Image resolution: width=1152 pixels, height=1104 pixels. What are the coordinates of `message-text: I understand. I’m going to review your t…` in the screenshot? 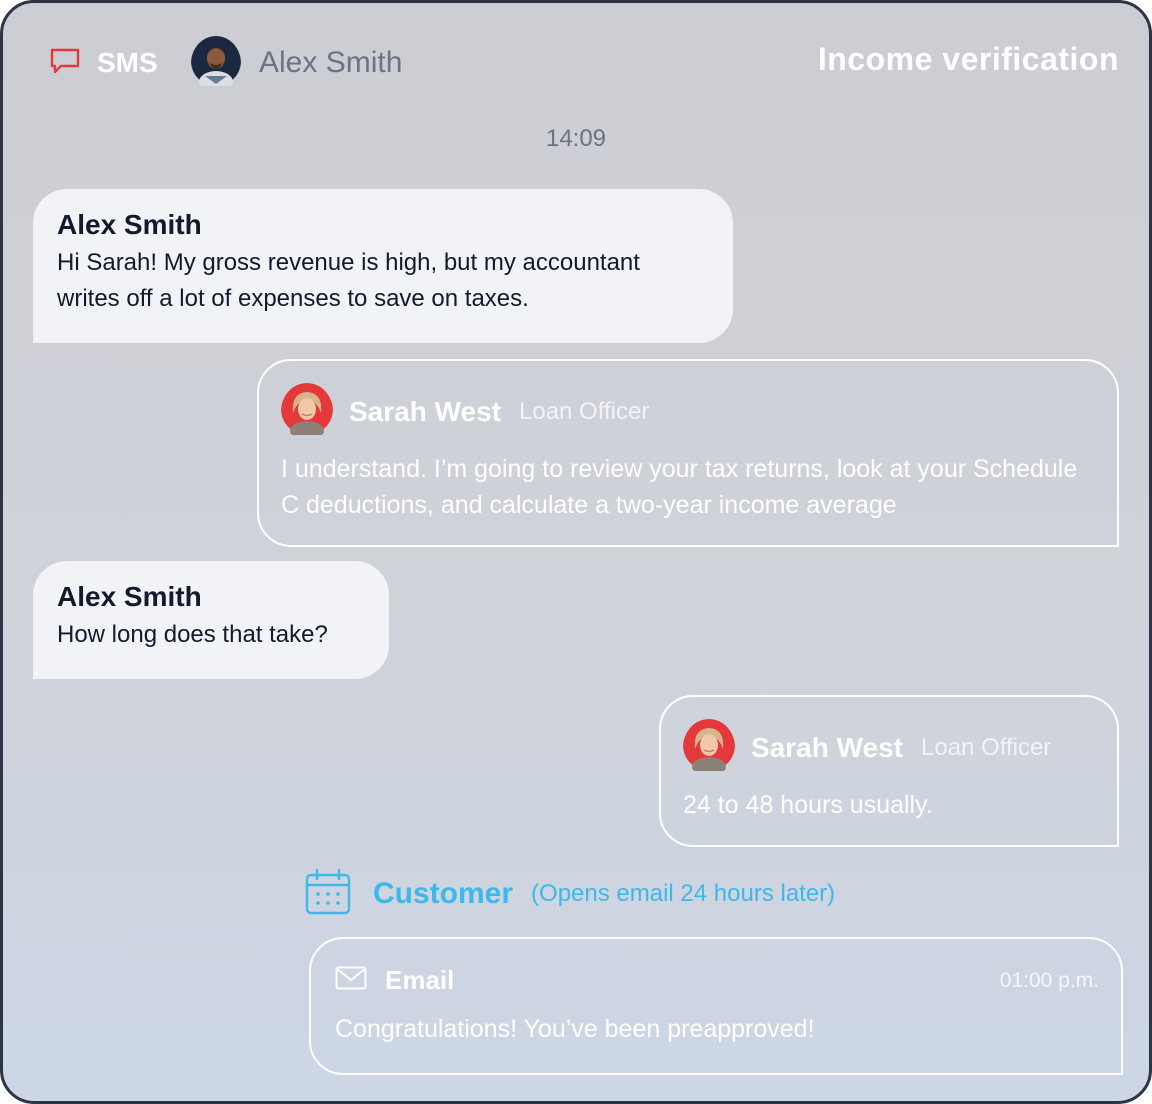 It's located at (679, 487).